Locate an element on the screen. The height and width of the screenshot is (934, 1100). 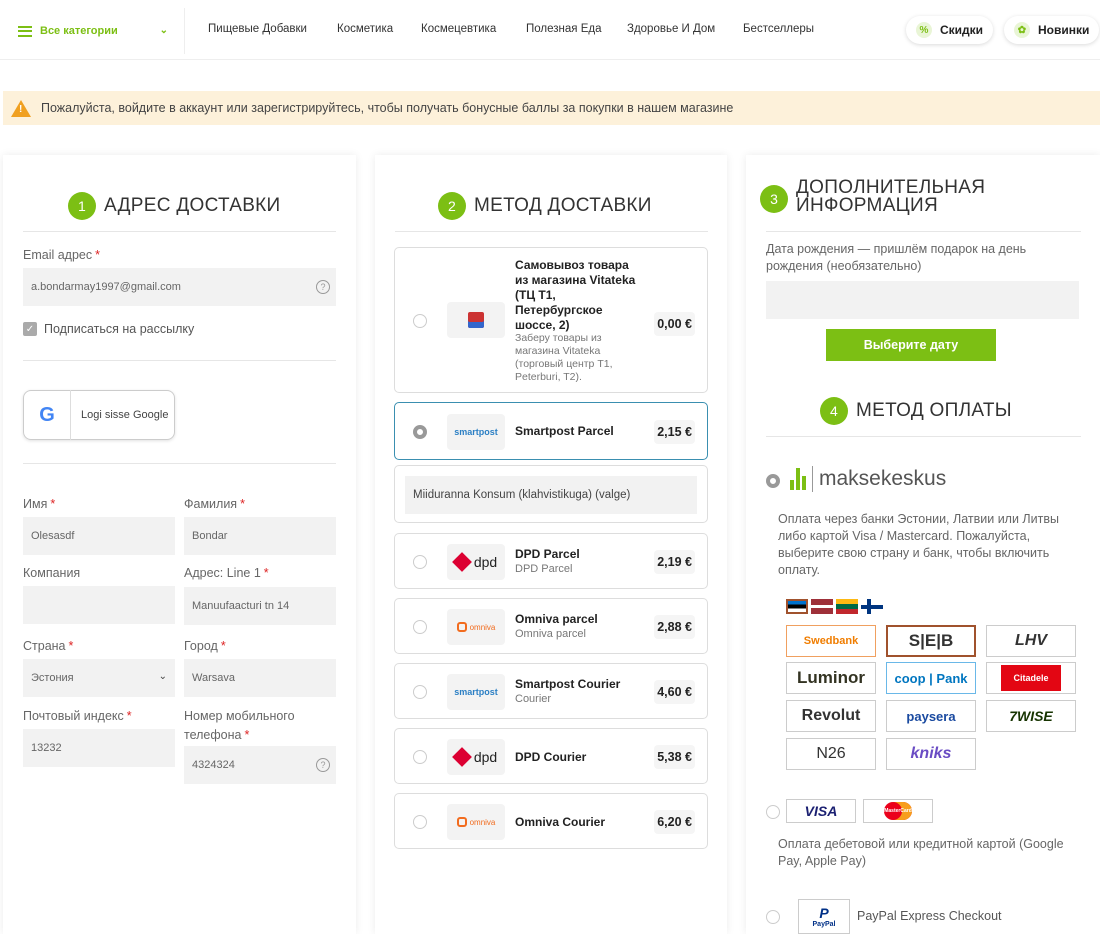
country-flags is located at coordinates (834, 606).